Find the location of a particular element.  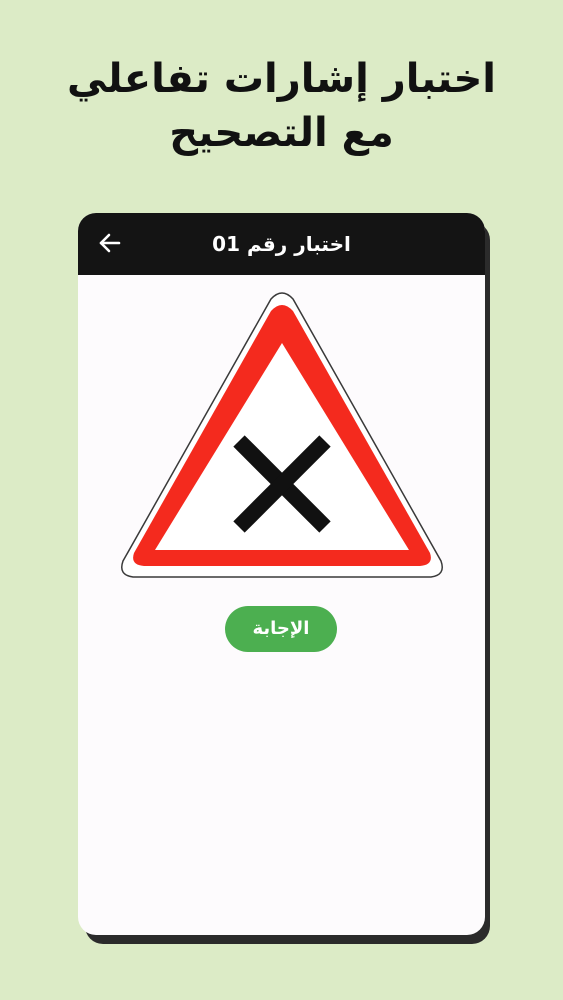

arrow-left-icon is located at coordinates (110, 243).